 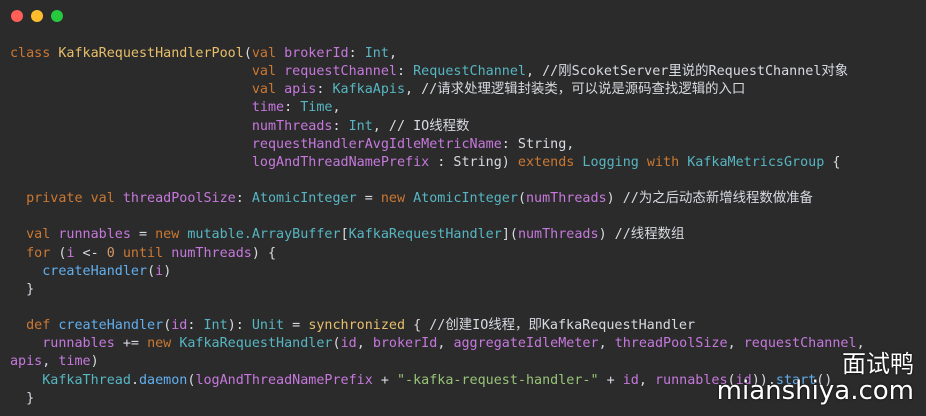 What do you see at coordinates (376, 144) in the screenshot?
I see `code-token: requestHandlerAvgIdleMetricName` at bounding box center [376, 144].